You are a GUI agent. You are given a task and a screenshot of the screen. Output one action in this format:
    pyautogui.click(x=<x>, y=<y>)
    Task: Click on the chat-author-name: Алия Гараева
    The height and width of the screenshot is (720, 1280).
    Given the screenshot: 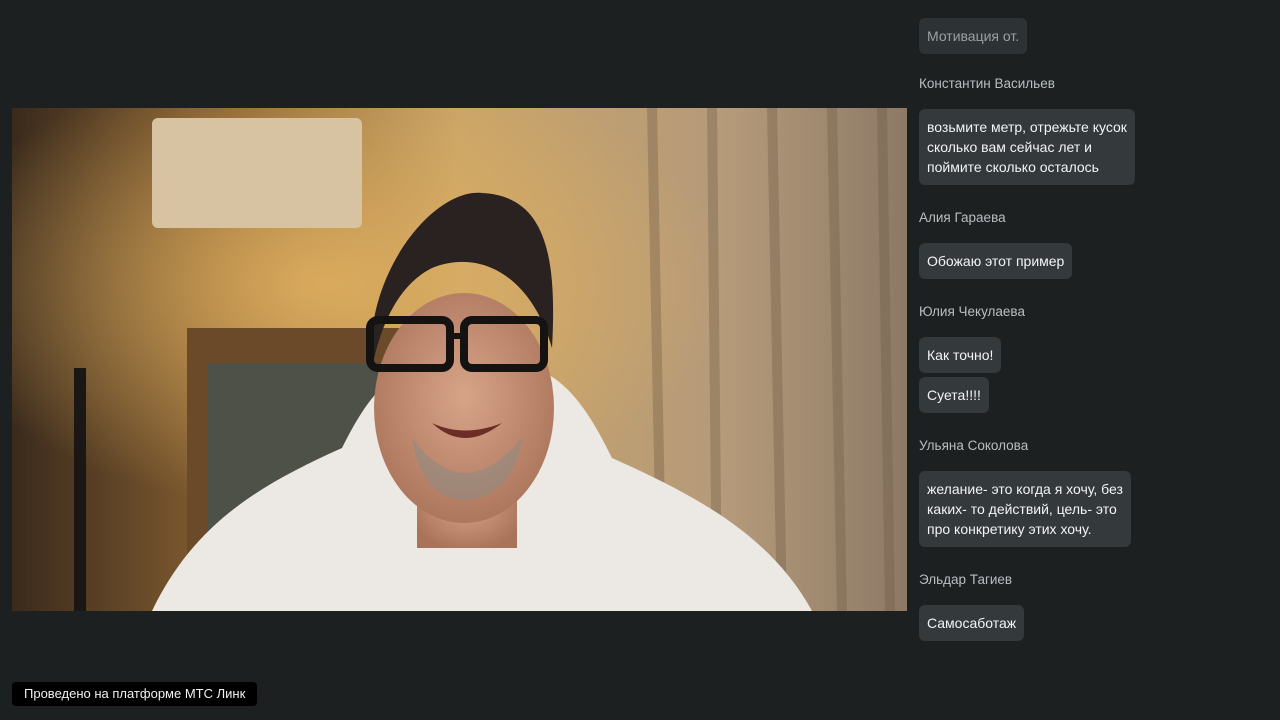 What is the action you would take?
    pyautogui.click(x=962, y=217)
    